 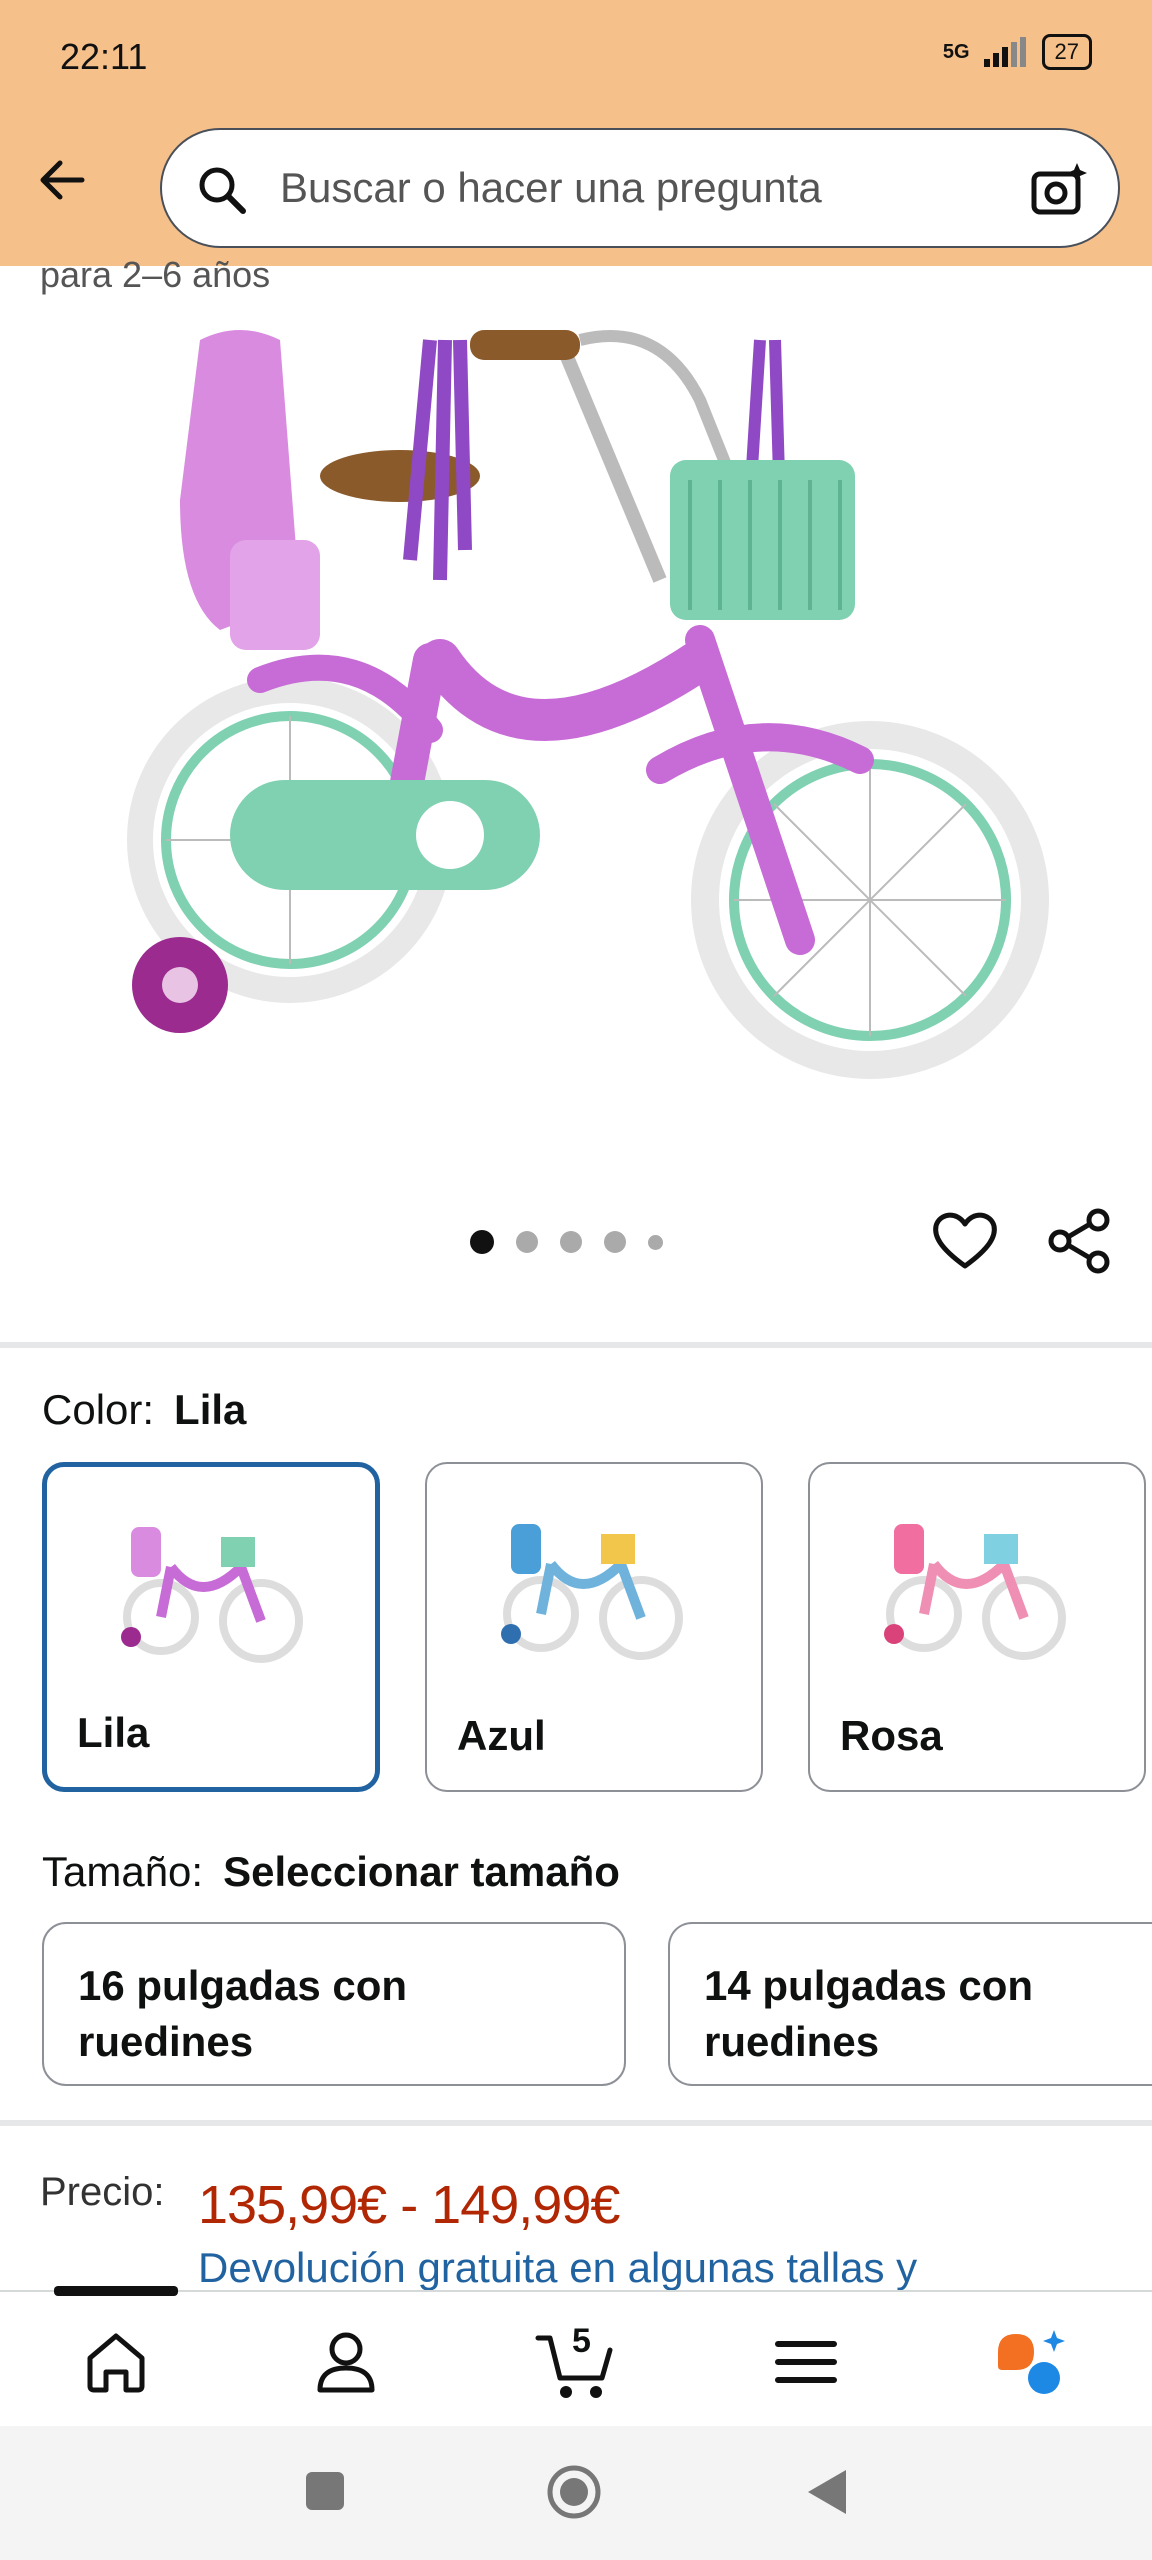 What do you see at coordinates (116, 2291) in the screenshot?
I see `active-tab-indicator` at bounding box center [116, 2291].